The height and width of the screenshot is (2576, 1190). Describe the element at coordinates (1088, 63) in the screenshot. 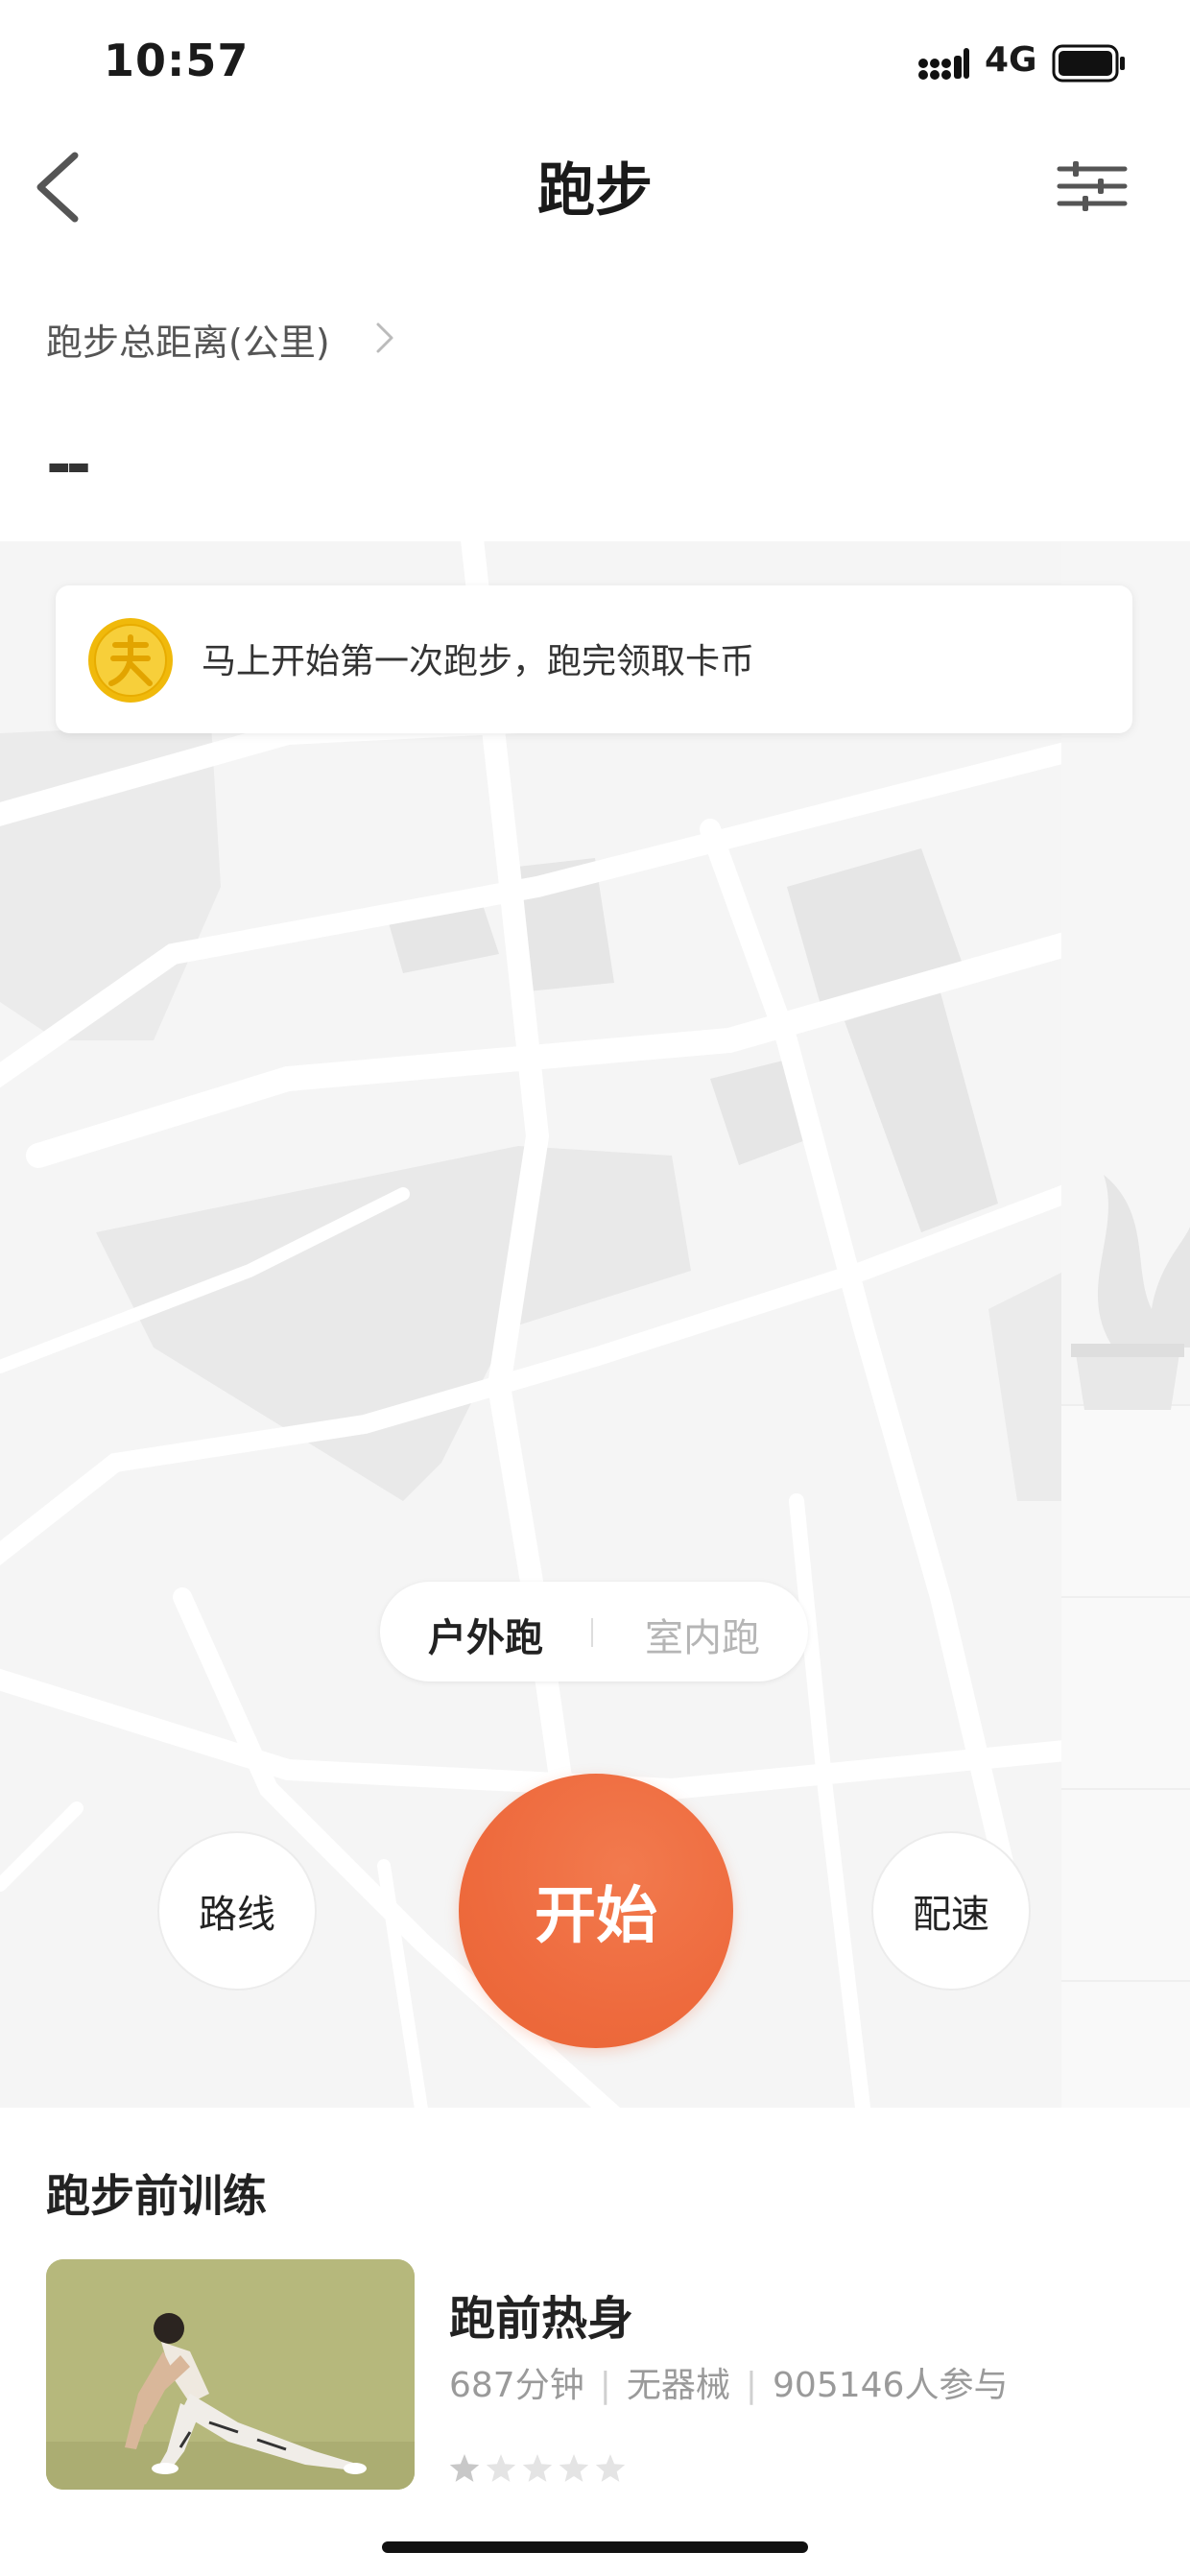

I see `battery-icon` at that location.